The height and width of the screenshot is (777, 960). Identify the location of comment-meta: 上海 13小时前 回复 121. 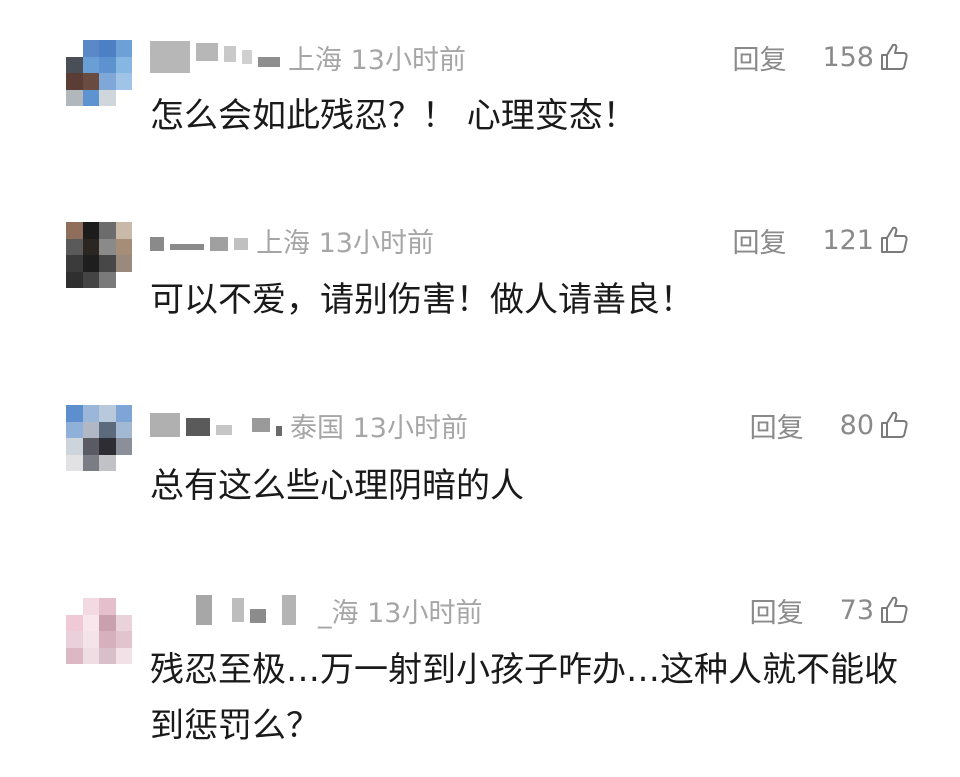
(530, 240).